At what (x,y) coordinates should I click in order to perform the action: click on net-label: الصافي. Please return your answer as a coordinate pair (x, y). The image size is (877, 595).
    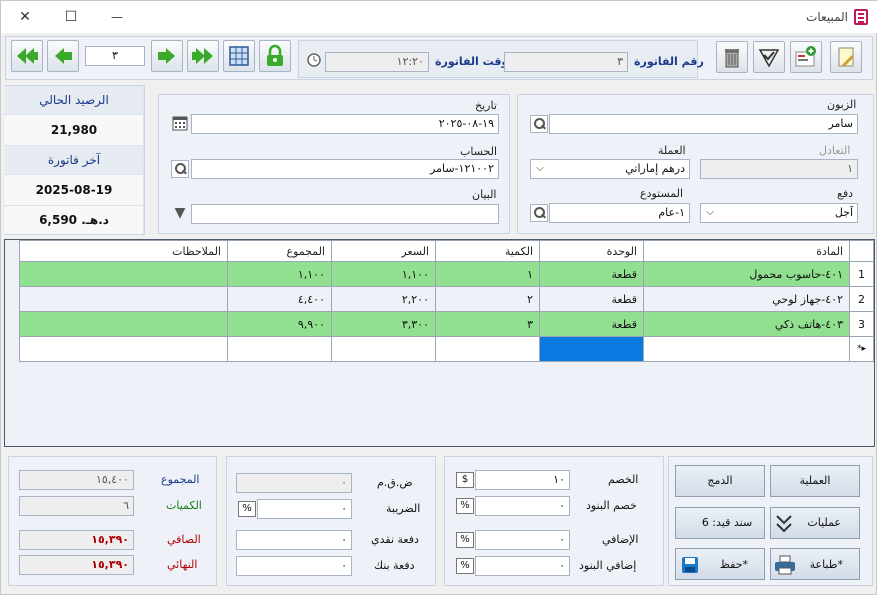
    Looking at the image, I should click on (184, 539).